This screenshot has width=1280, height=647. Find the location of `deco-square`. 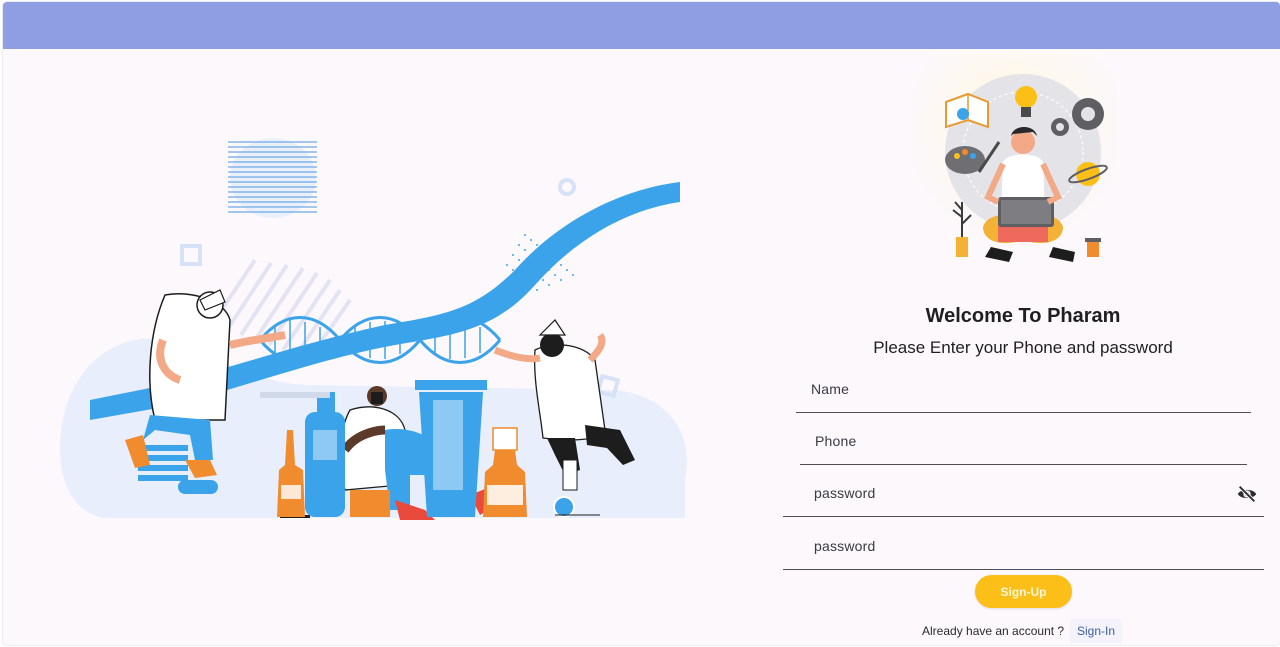

deco-square is located at coordinates (191, 255).